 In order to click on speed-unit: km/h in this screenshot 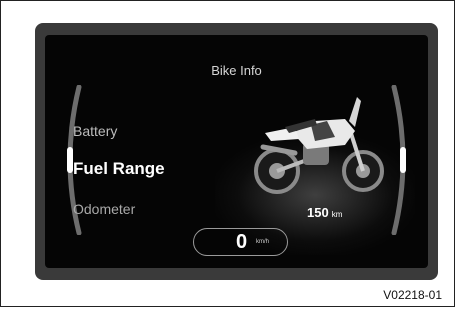, I will do `click(263, 242)`.